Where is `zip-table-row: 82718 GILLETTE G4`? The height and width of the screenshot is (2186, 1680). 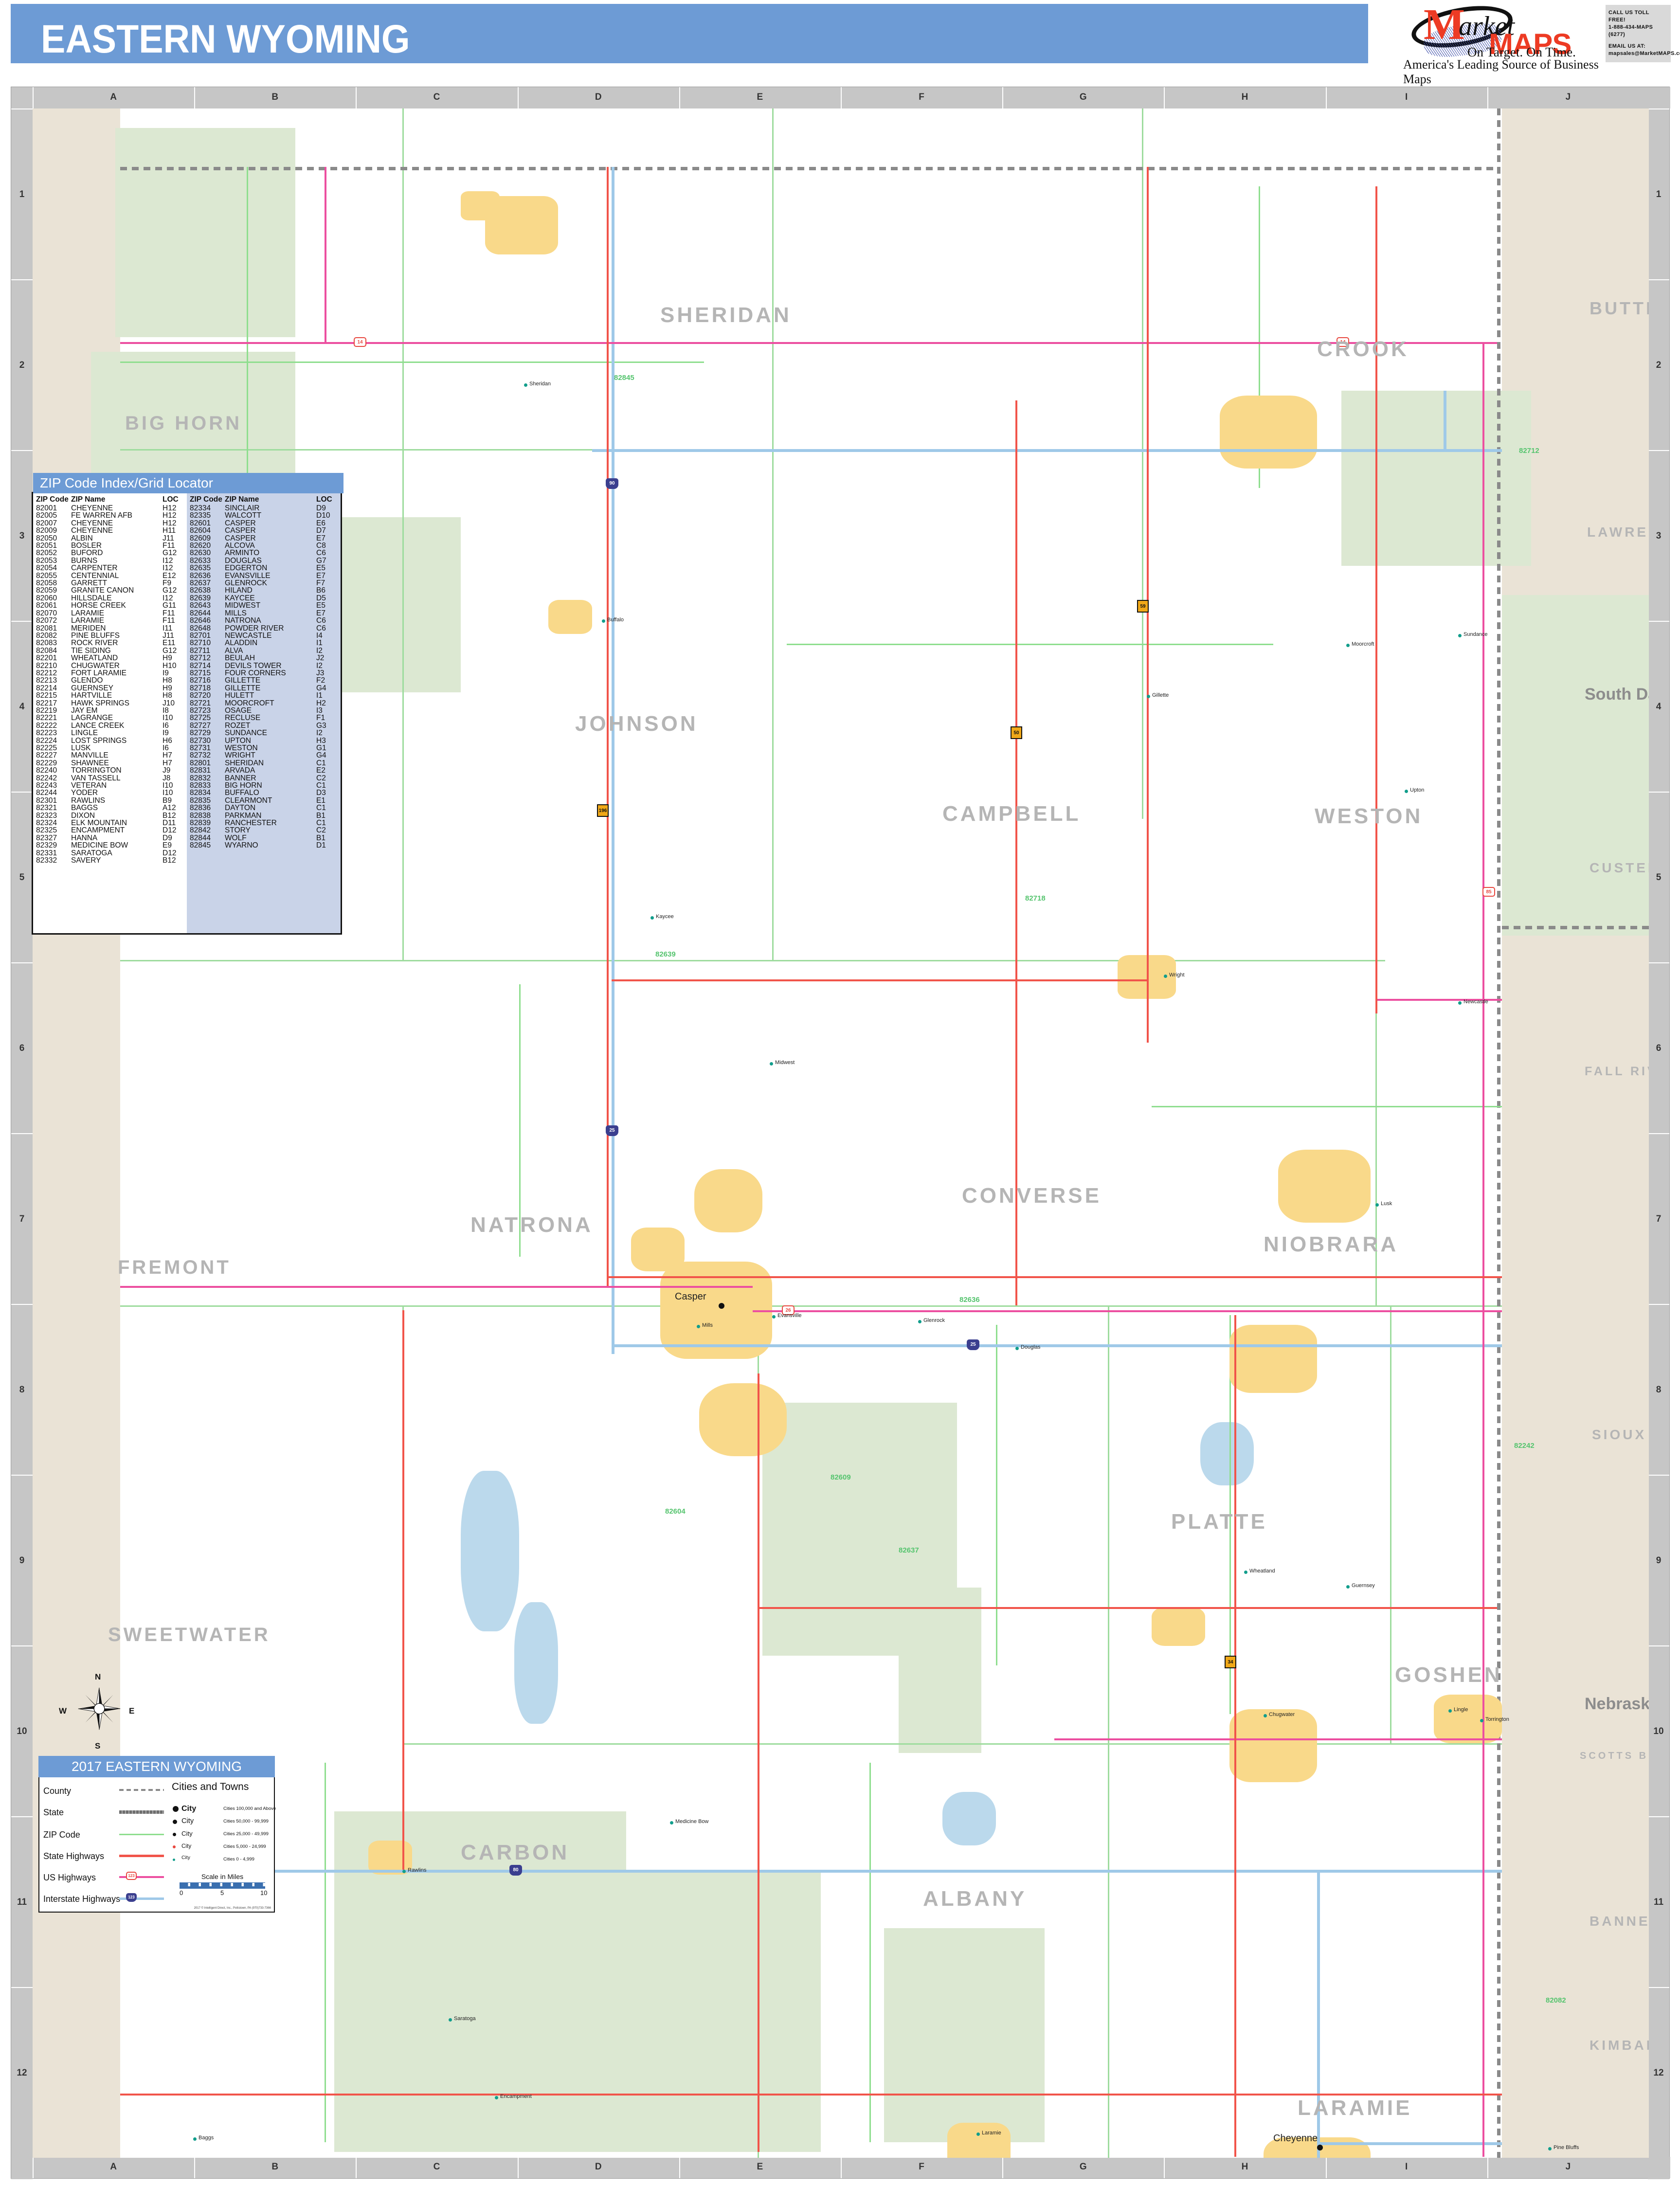 zip-table-row: 82718 GILLETTE G4 is located at coordinates (265, 688).